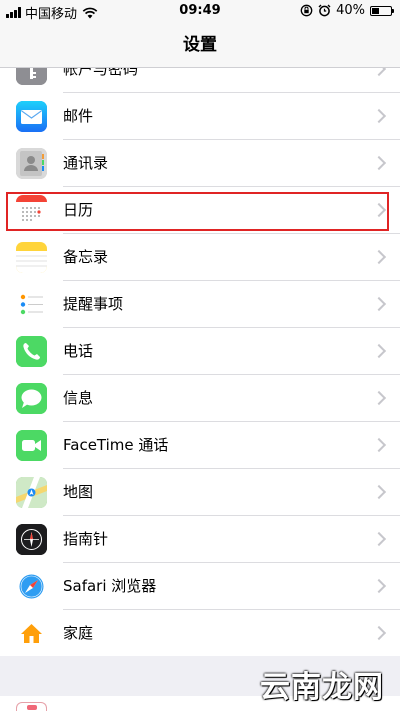 The image size is (400, 711). Describe the element at coordinates (322, 687) in the screenshot. I see `watermark-logo: 云南龙网` at that location.